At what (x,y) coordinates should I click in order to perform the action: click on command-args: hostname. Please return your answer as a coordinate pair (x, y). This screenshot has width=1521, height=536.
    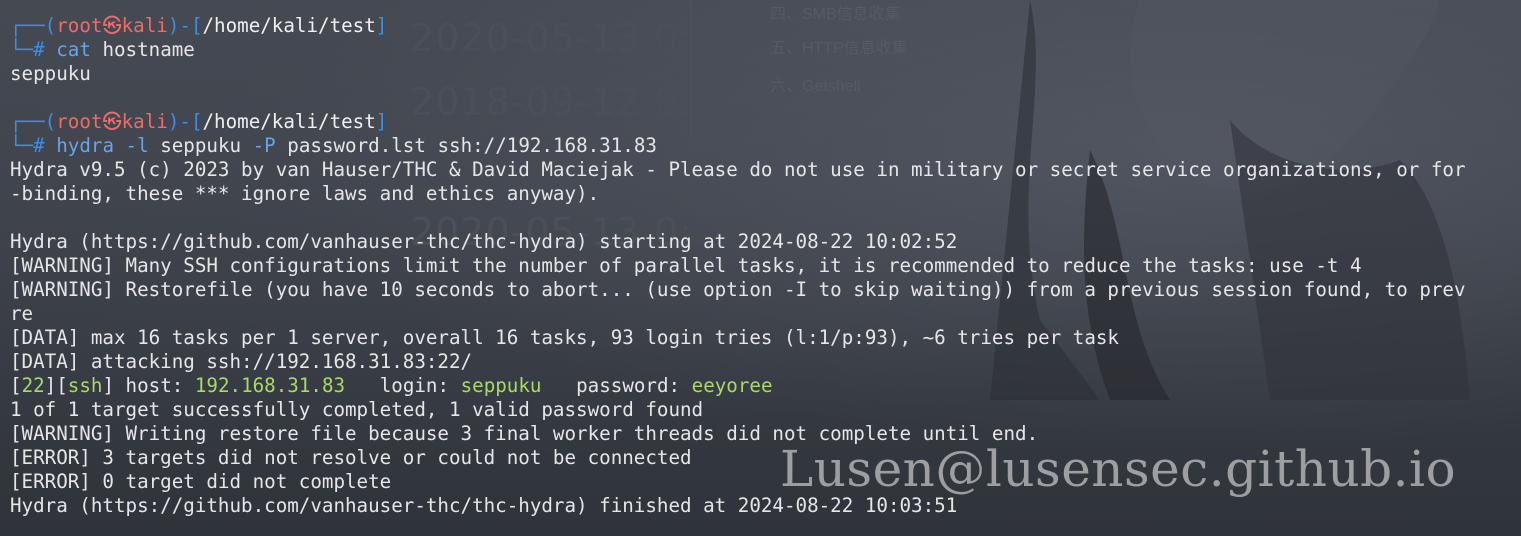
    Looking at the image, I should click on (142, 49).